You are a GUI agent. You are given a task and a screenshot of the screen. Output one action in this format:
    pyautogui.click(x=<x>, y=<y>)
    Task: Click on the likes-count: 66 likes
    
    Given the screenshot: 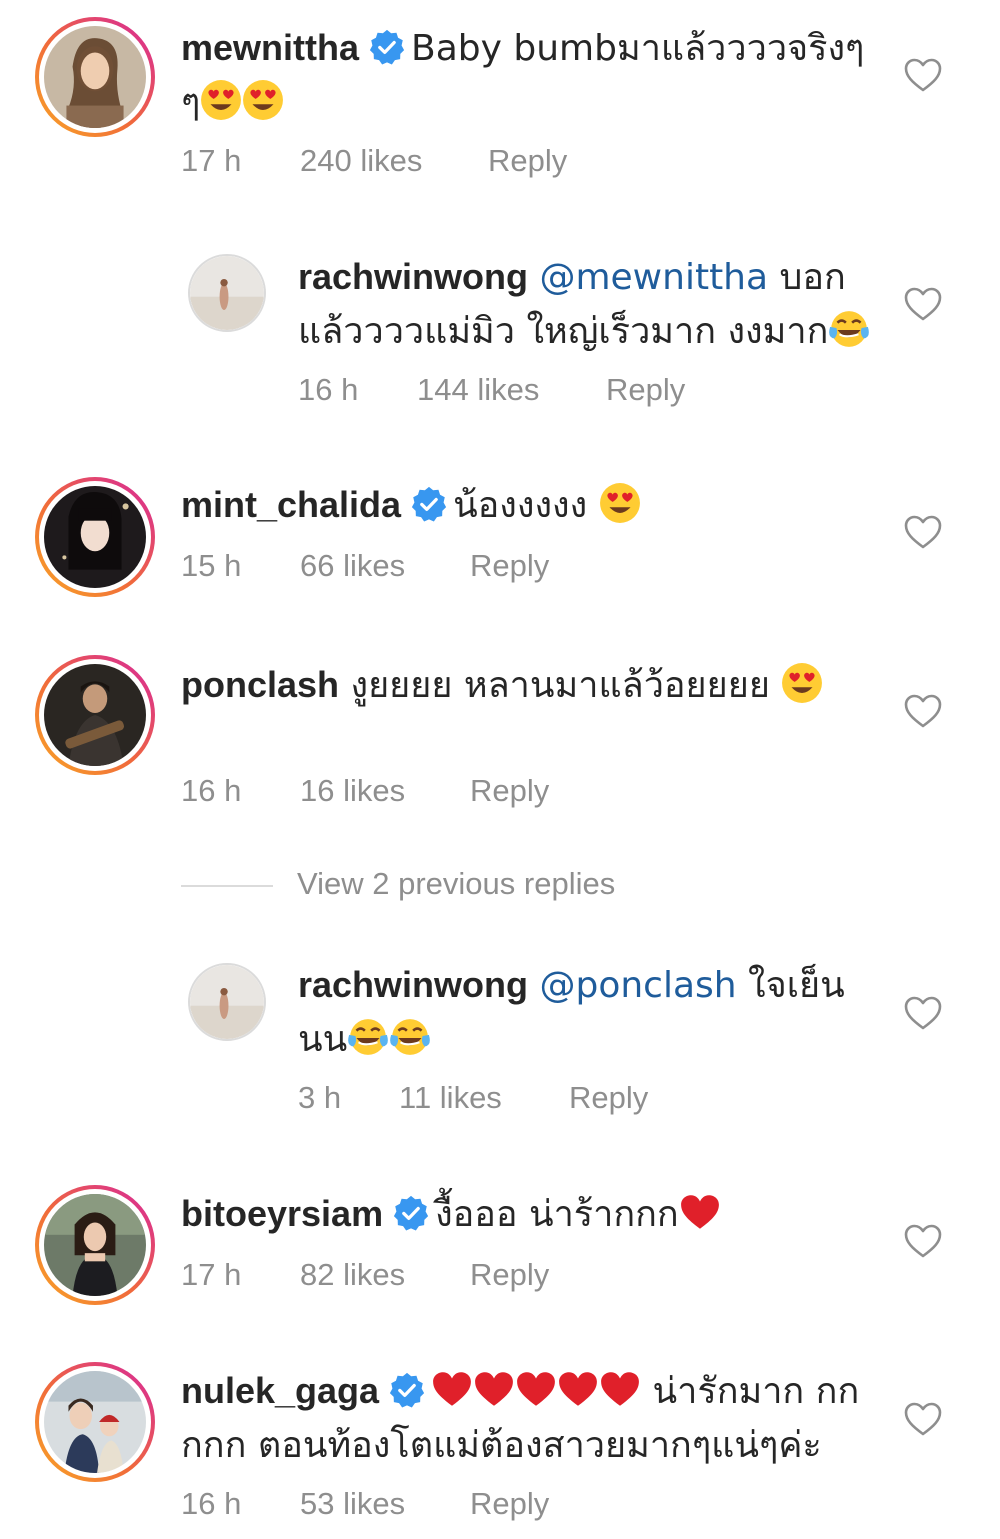 What is the action you would take?
    pyautogui.click(x=385, y=566)
    